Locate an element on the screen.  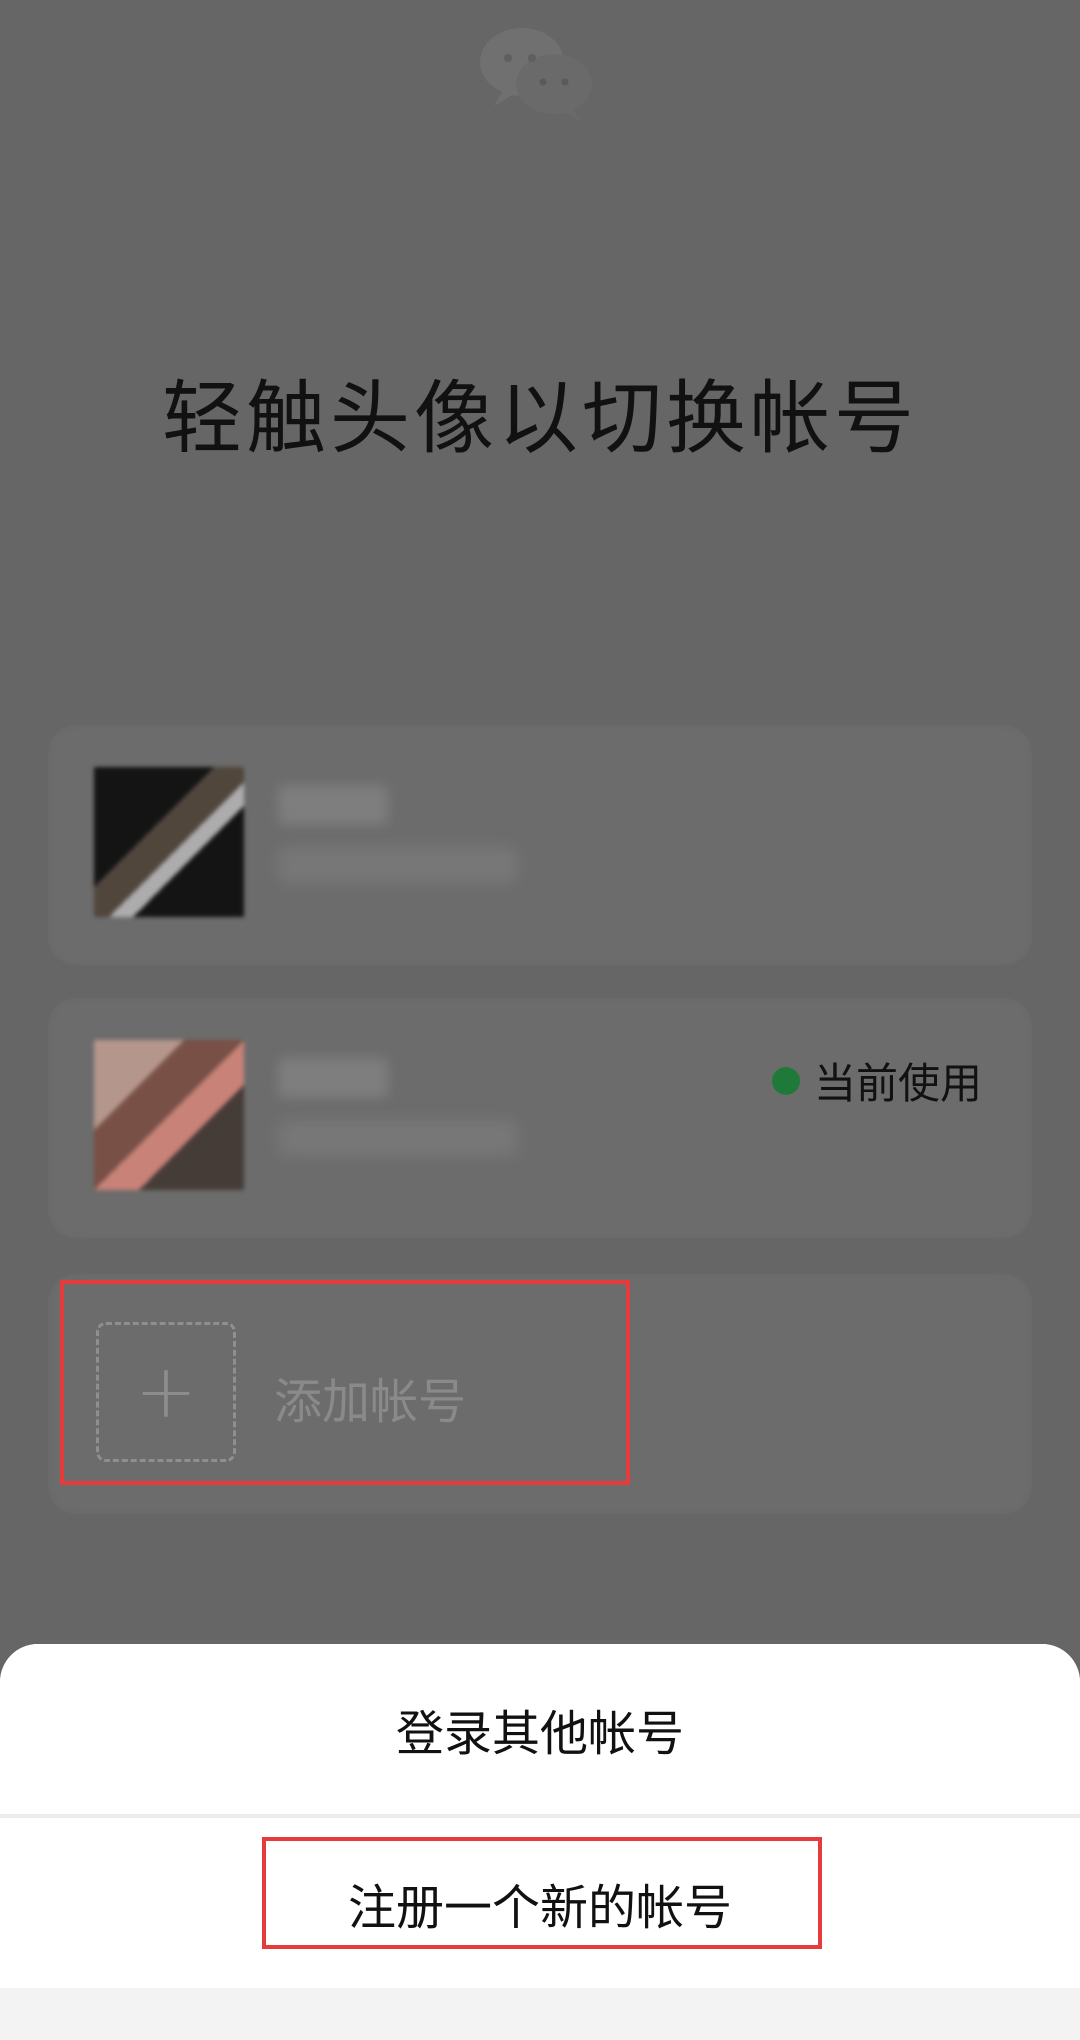
wechat-logo-icon is located at coordinates (540, 73).